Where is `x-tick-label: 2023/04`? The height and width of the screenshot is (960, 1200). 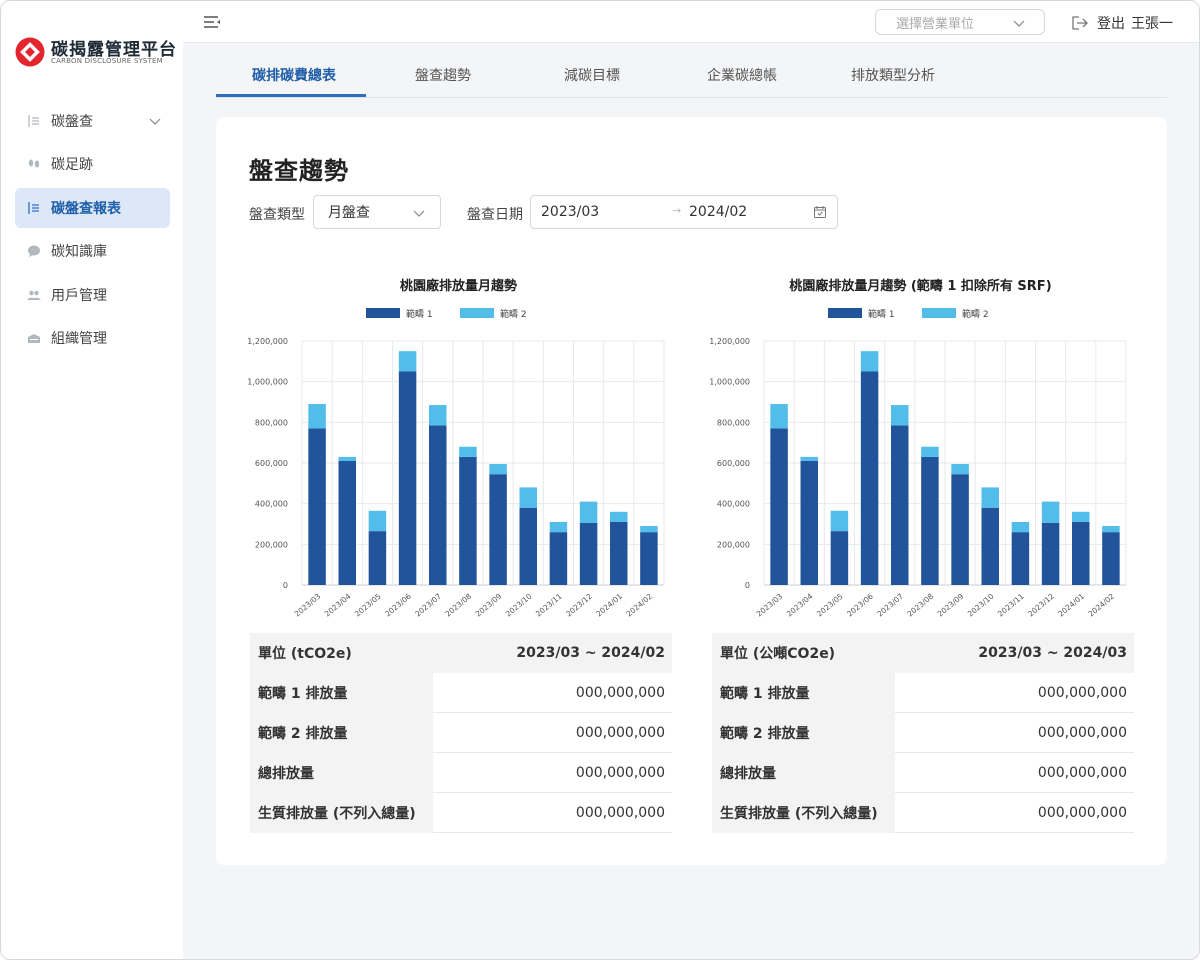 x-tick-label: 2023/04 is located at coordinates (800, 605).